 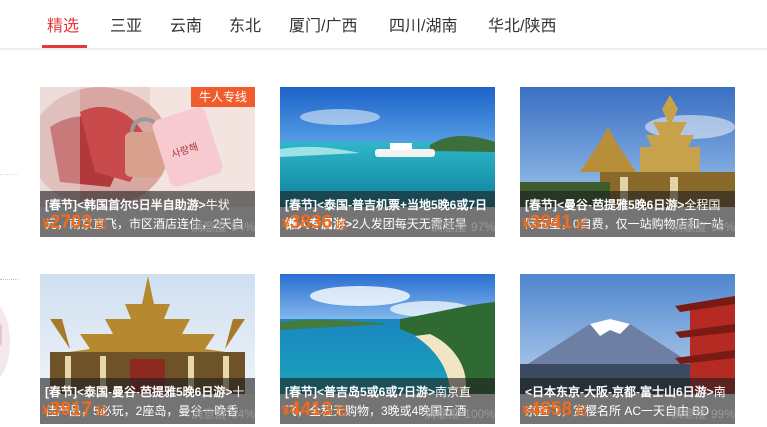 What do you see at coordinates (186, 27) in the screenshot?
I see `tab-yunnan: 云南` at bounding box center [186, 27].